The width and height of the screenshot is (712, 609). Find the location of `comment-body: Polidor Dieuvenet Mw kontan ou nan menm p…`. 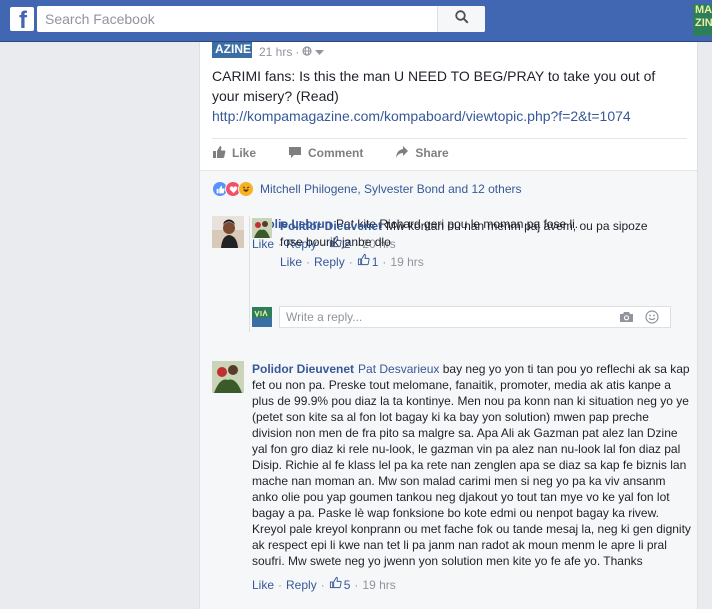

comment-body: Polidor Dieuvenet Mw kontan ou nan menm p… is located at coordinates (475, 244).